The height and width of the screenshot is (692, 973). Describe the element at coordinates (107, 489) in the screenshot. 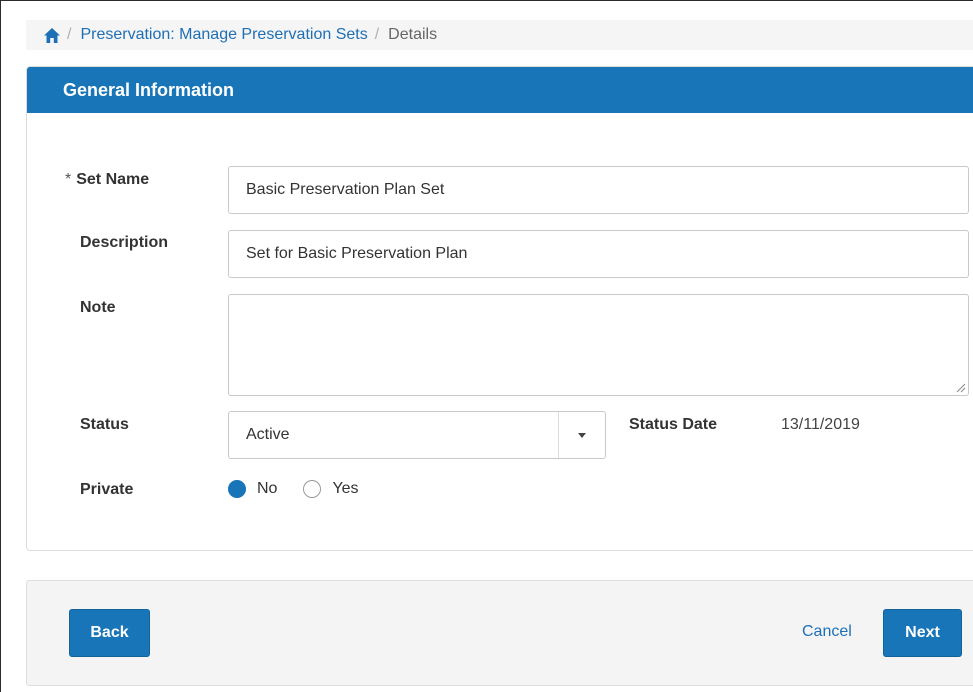

I see `private-label: Private` at that location.